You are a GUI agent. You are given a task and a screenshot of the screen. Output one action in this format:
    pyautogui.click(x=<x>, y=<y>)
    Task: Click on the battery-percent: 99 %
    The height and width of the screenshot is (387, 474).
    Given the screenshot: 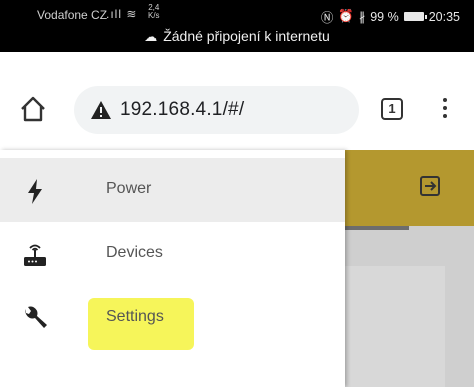 What is the action you would take?
    pyautogui.click(x=384, y=16)
    